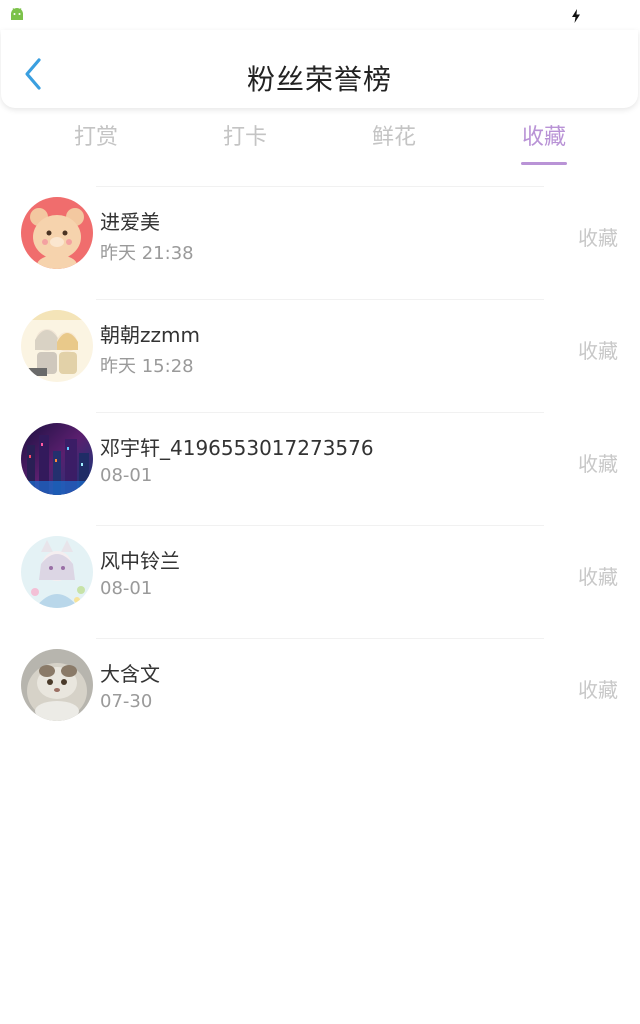 This screenshot has width=640, height=1024. Describe the element at coordinates (150, 335) in the screenshot. I see `fan-name: 朝朝zzmm` at that location.